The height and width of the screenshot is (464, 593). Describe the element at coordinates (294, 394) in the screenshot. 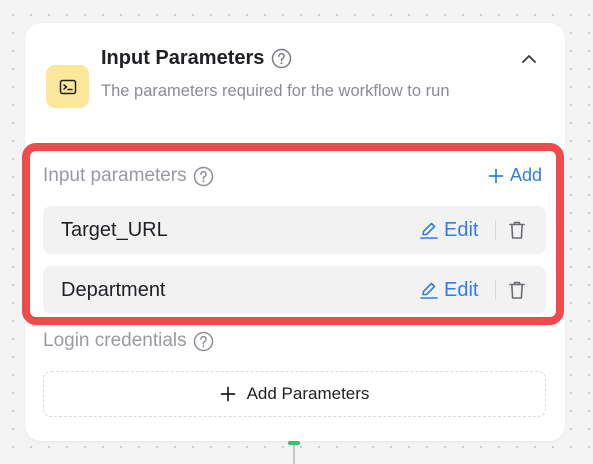

I see `add-parameters-button: Add Parameters` at that location.